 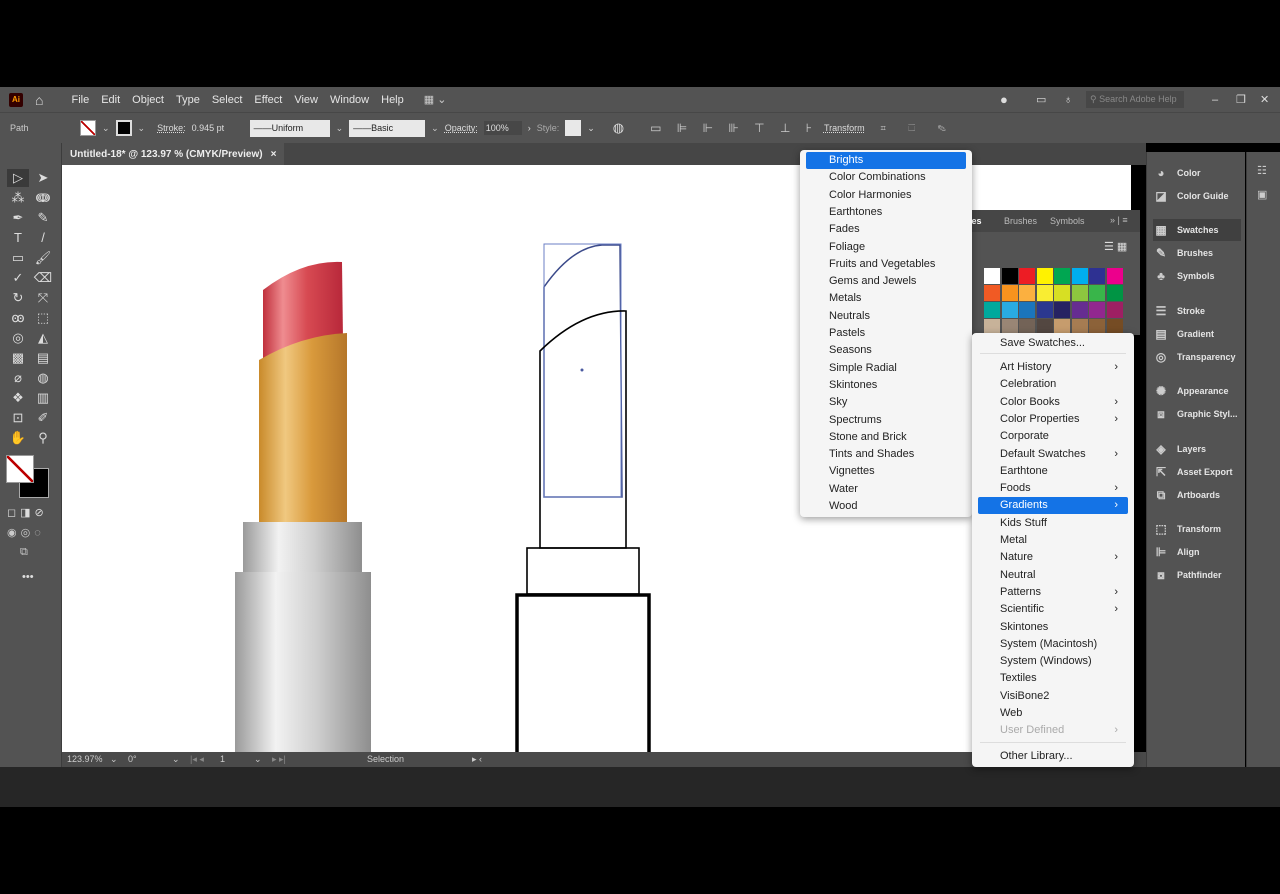 What do you see at coordinates (1197, 357) in the screenshot?
I see `dock-transparency: ◎ Transparency` at bounding box center [1197, 357].